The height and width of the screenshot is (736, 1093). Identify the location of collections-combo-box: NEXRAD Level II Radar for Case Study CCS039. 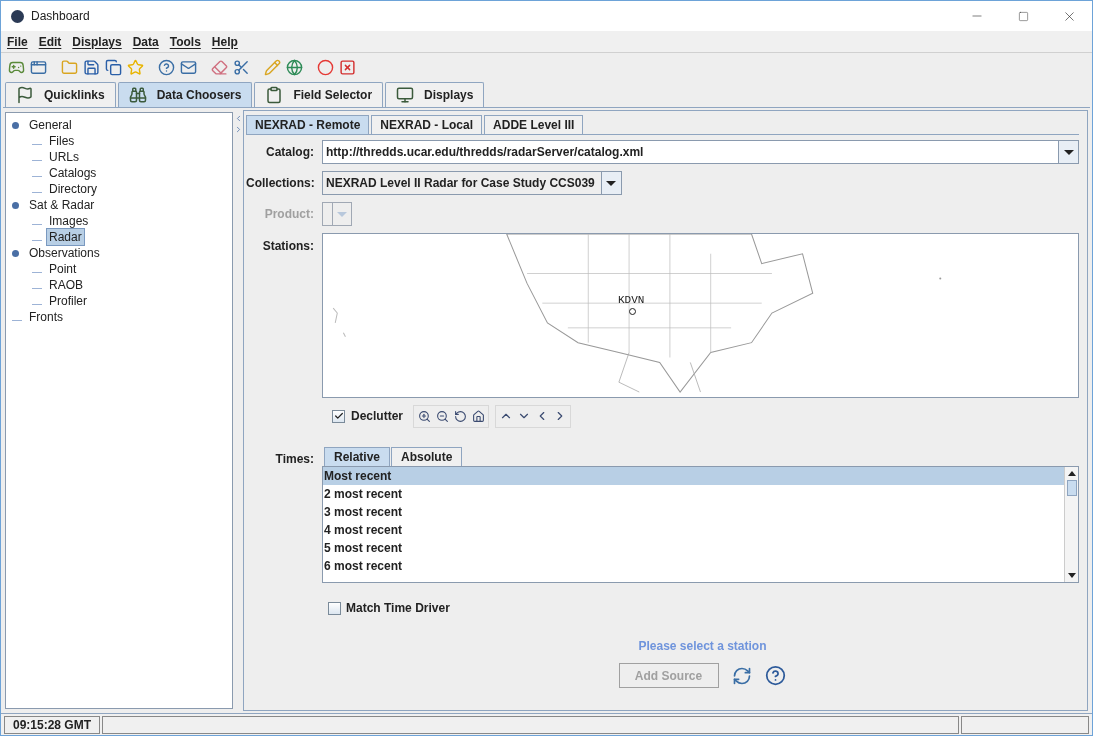
(472, 183).